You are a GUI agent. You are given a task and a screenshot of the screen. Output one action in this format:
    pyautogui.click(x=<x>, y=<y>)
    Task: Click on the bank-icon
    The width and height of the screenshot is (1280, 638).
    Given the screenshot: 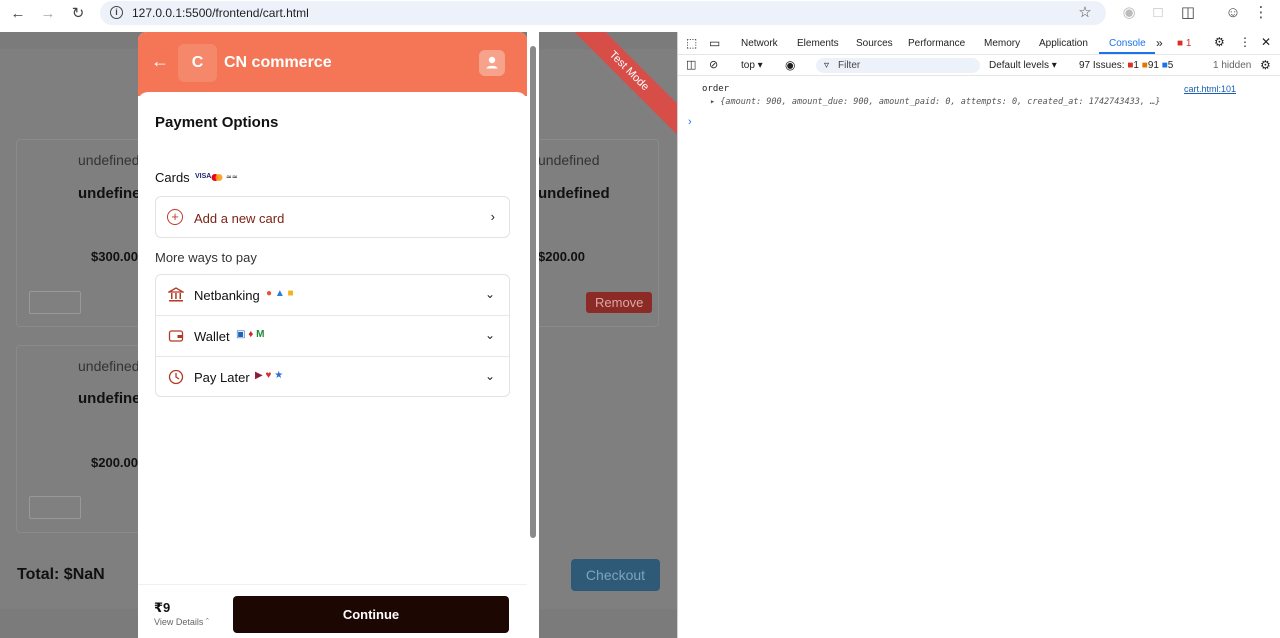 What is the action you would take?
    pyautogui.click(x=176, y=295)
    